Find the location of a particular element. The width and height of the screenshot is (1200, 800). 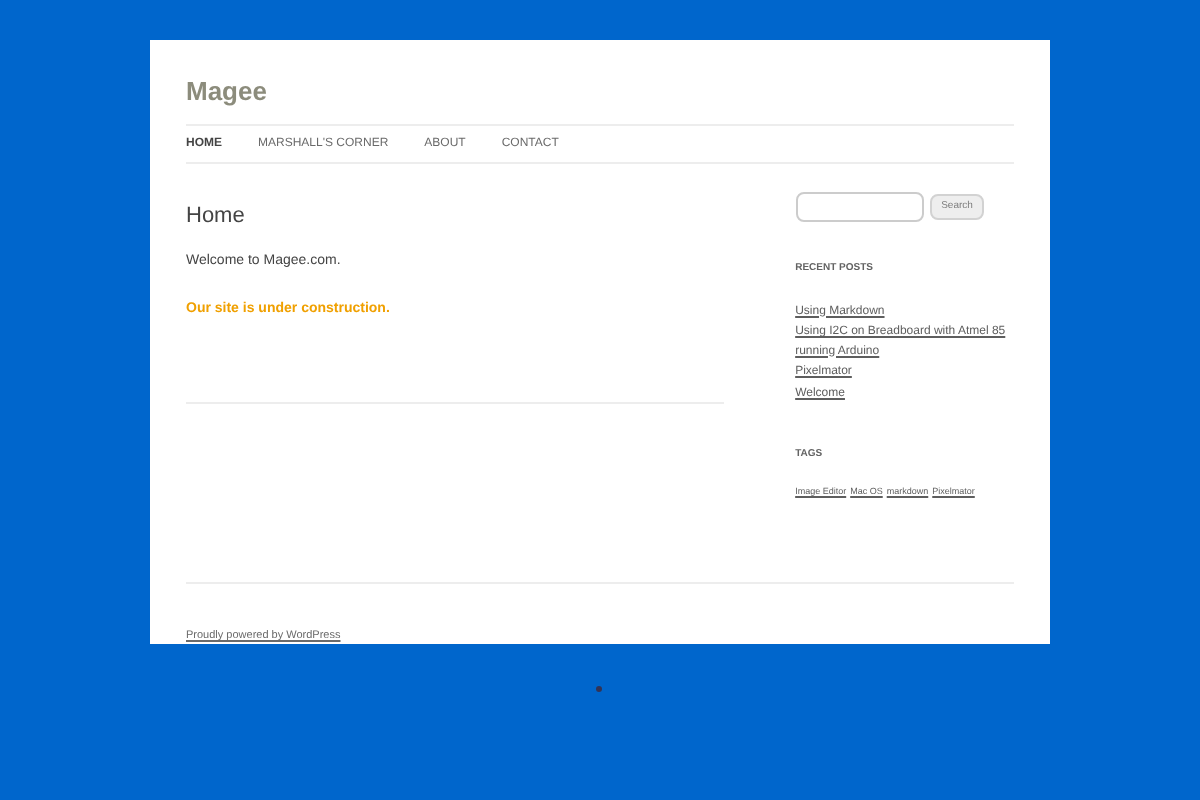

search-field is located at coordinates (859, 207).